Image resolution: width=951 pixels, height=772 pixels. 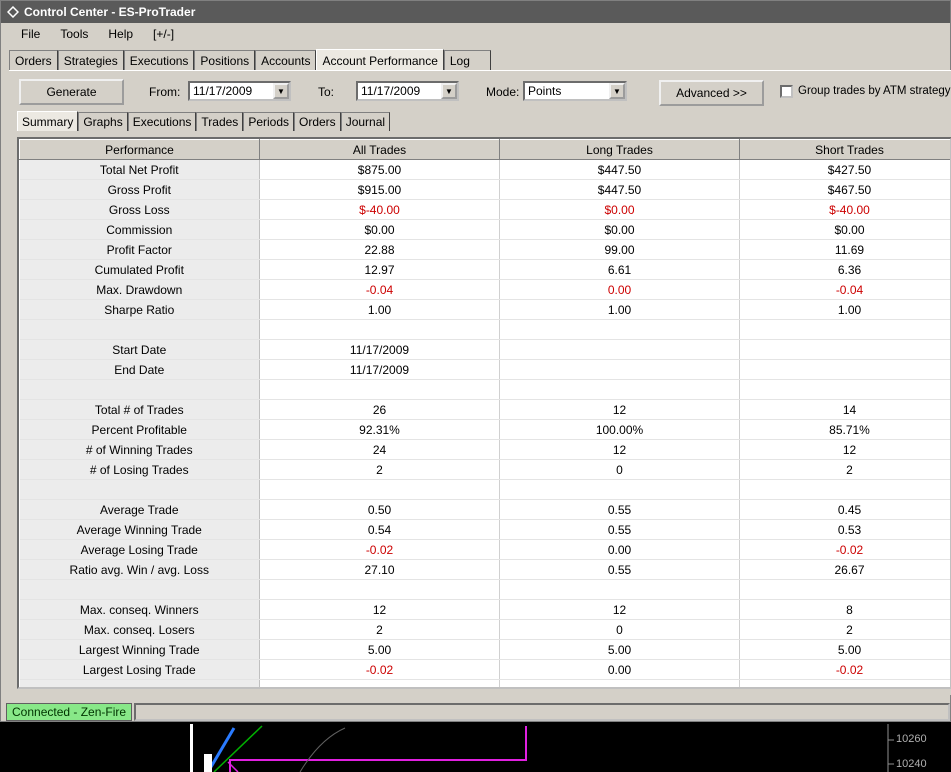 What do you see at coordinates (911, 739) in the screenshot?
I see `price-axis-label: 10260` at bounding box center [911, 739].